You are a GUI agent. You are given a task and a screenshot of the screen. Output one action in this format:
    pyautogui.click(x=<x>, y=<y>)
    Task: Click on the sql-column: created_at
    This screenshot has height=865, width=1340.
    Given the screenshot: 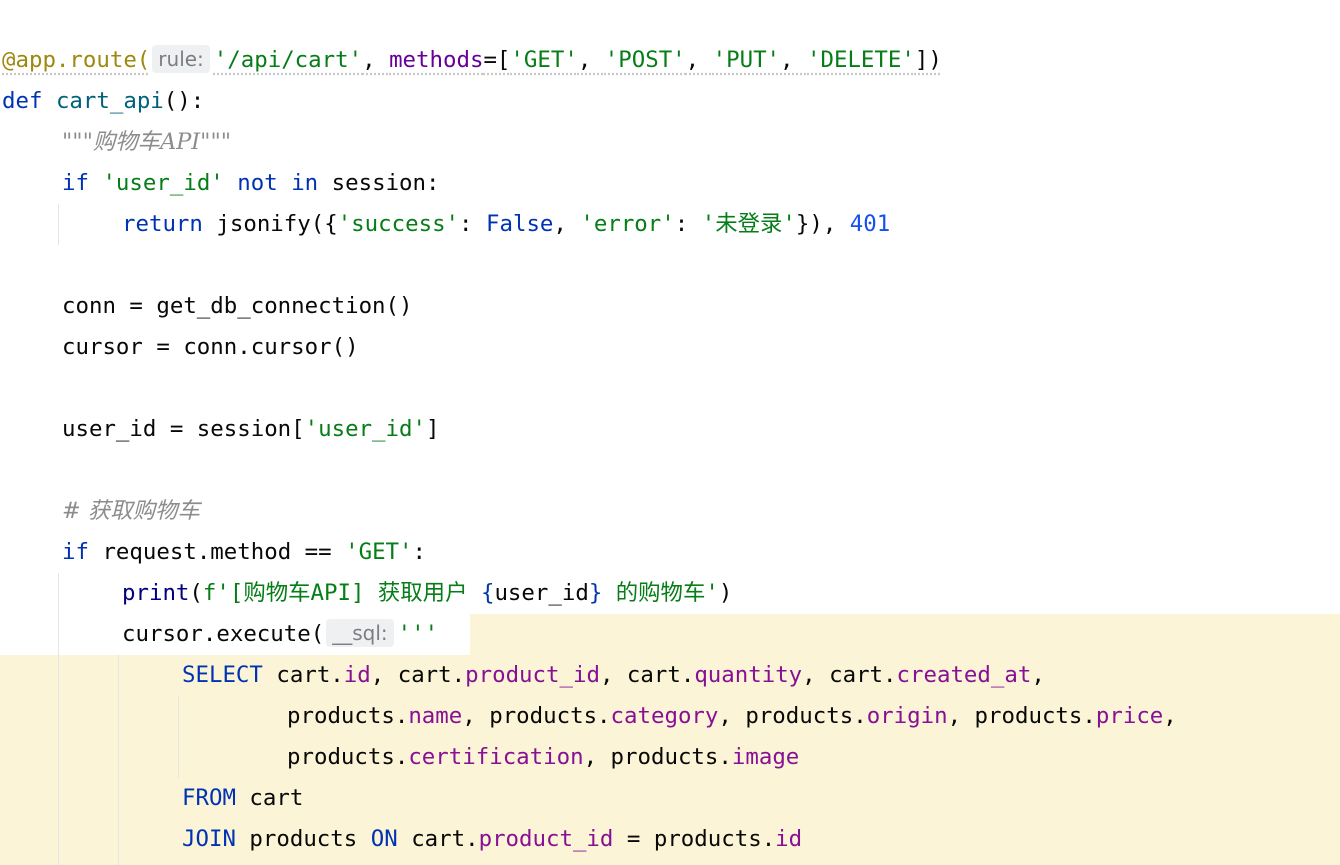 What is the action you would take?
    pyautogui.click(x=964, y=675)
    